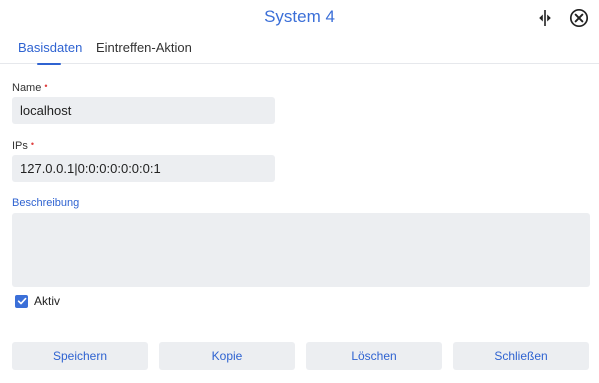 This screenshot has height=383, width=599. Describe the element at coordinates (144, 52) in the screenshot. I see `tab-eintreffen-aktion: Eintreffen-Aktion` at that location.